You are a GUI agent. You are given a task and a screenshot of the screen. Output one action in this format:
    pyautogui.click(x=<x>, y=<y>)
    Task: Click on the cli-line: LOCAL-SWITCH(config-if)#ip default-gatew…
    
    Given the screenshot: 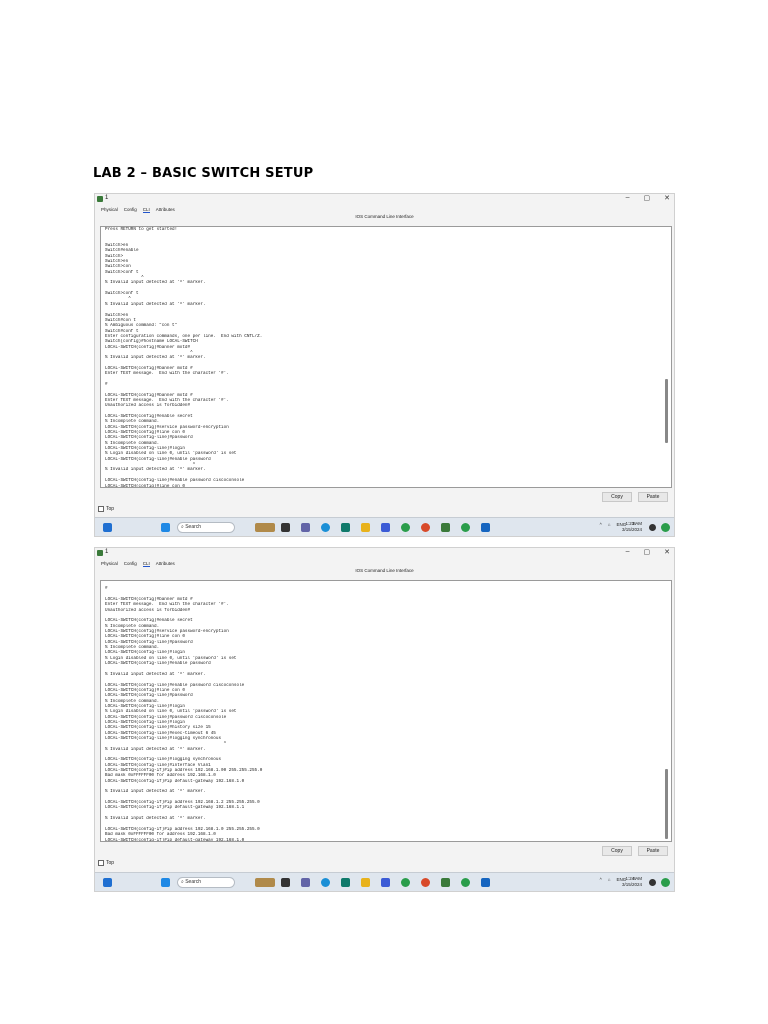 What is the action you would take?
    pyautogui.click(x=175, y=839)
    